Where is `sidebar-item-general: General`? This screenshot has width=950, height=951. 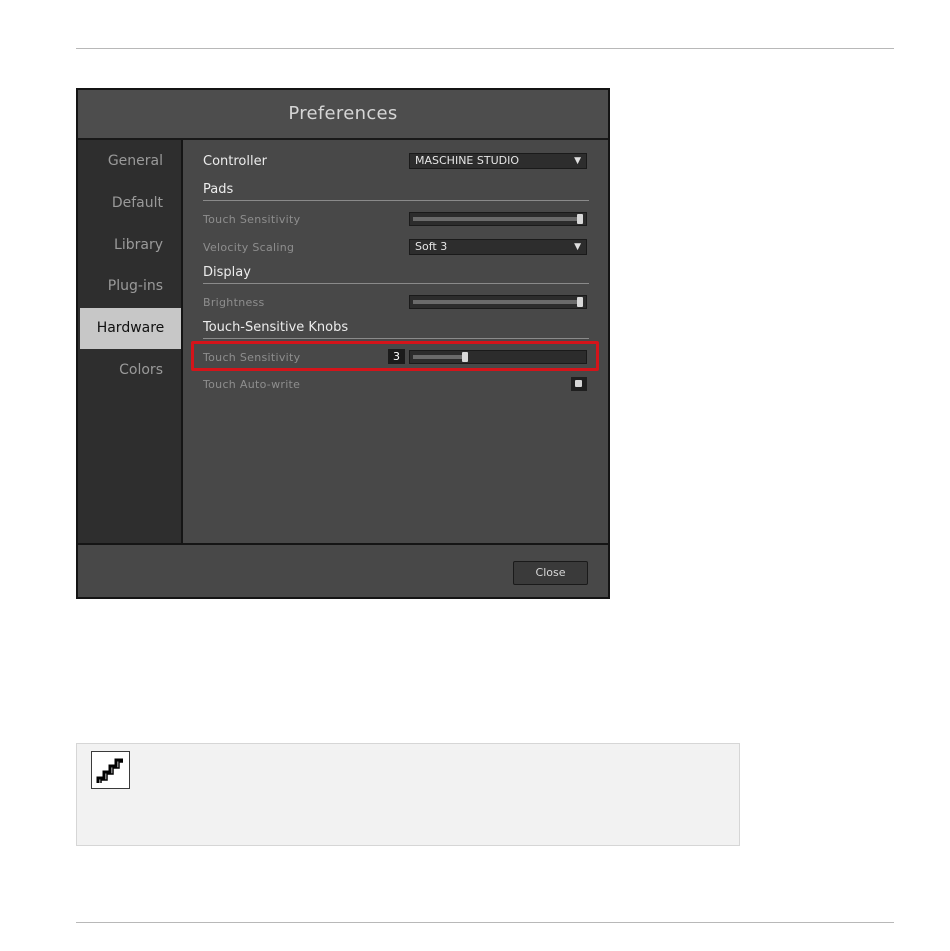 sidebar-item-general: General is located at coordinates (130, 161).